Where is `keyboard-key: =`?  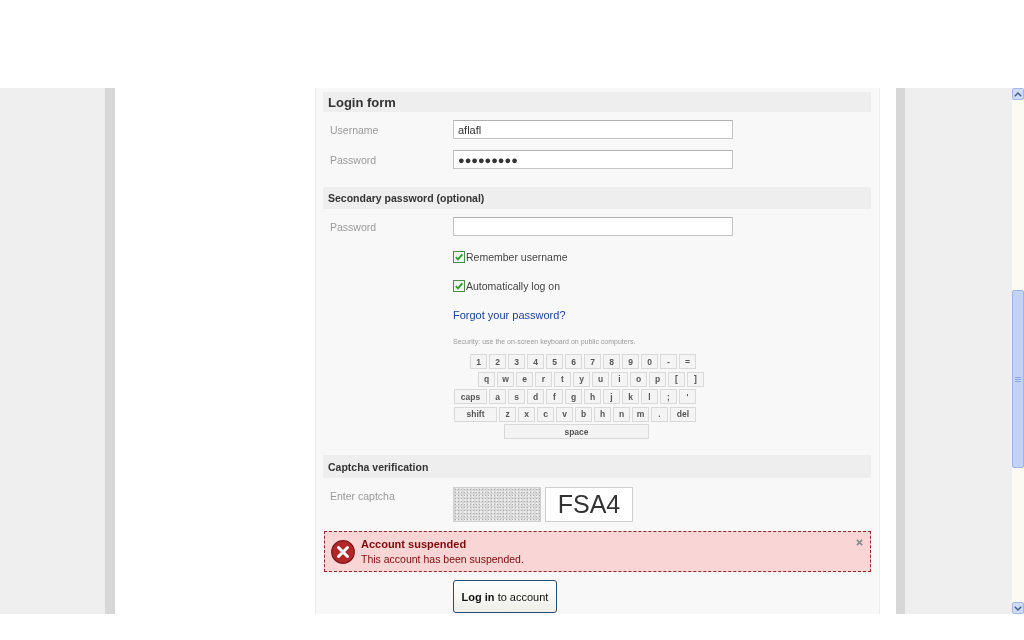
keyboard-key: = is located at coordinates (687, 361).